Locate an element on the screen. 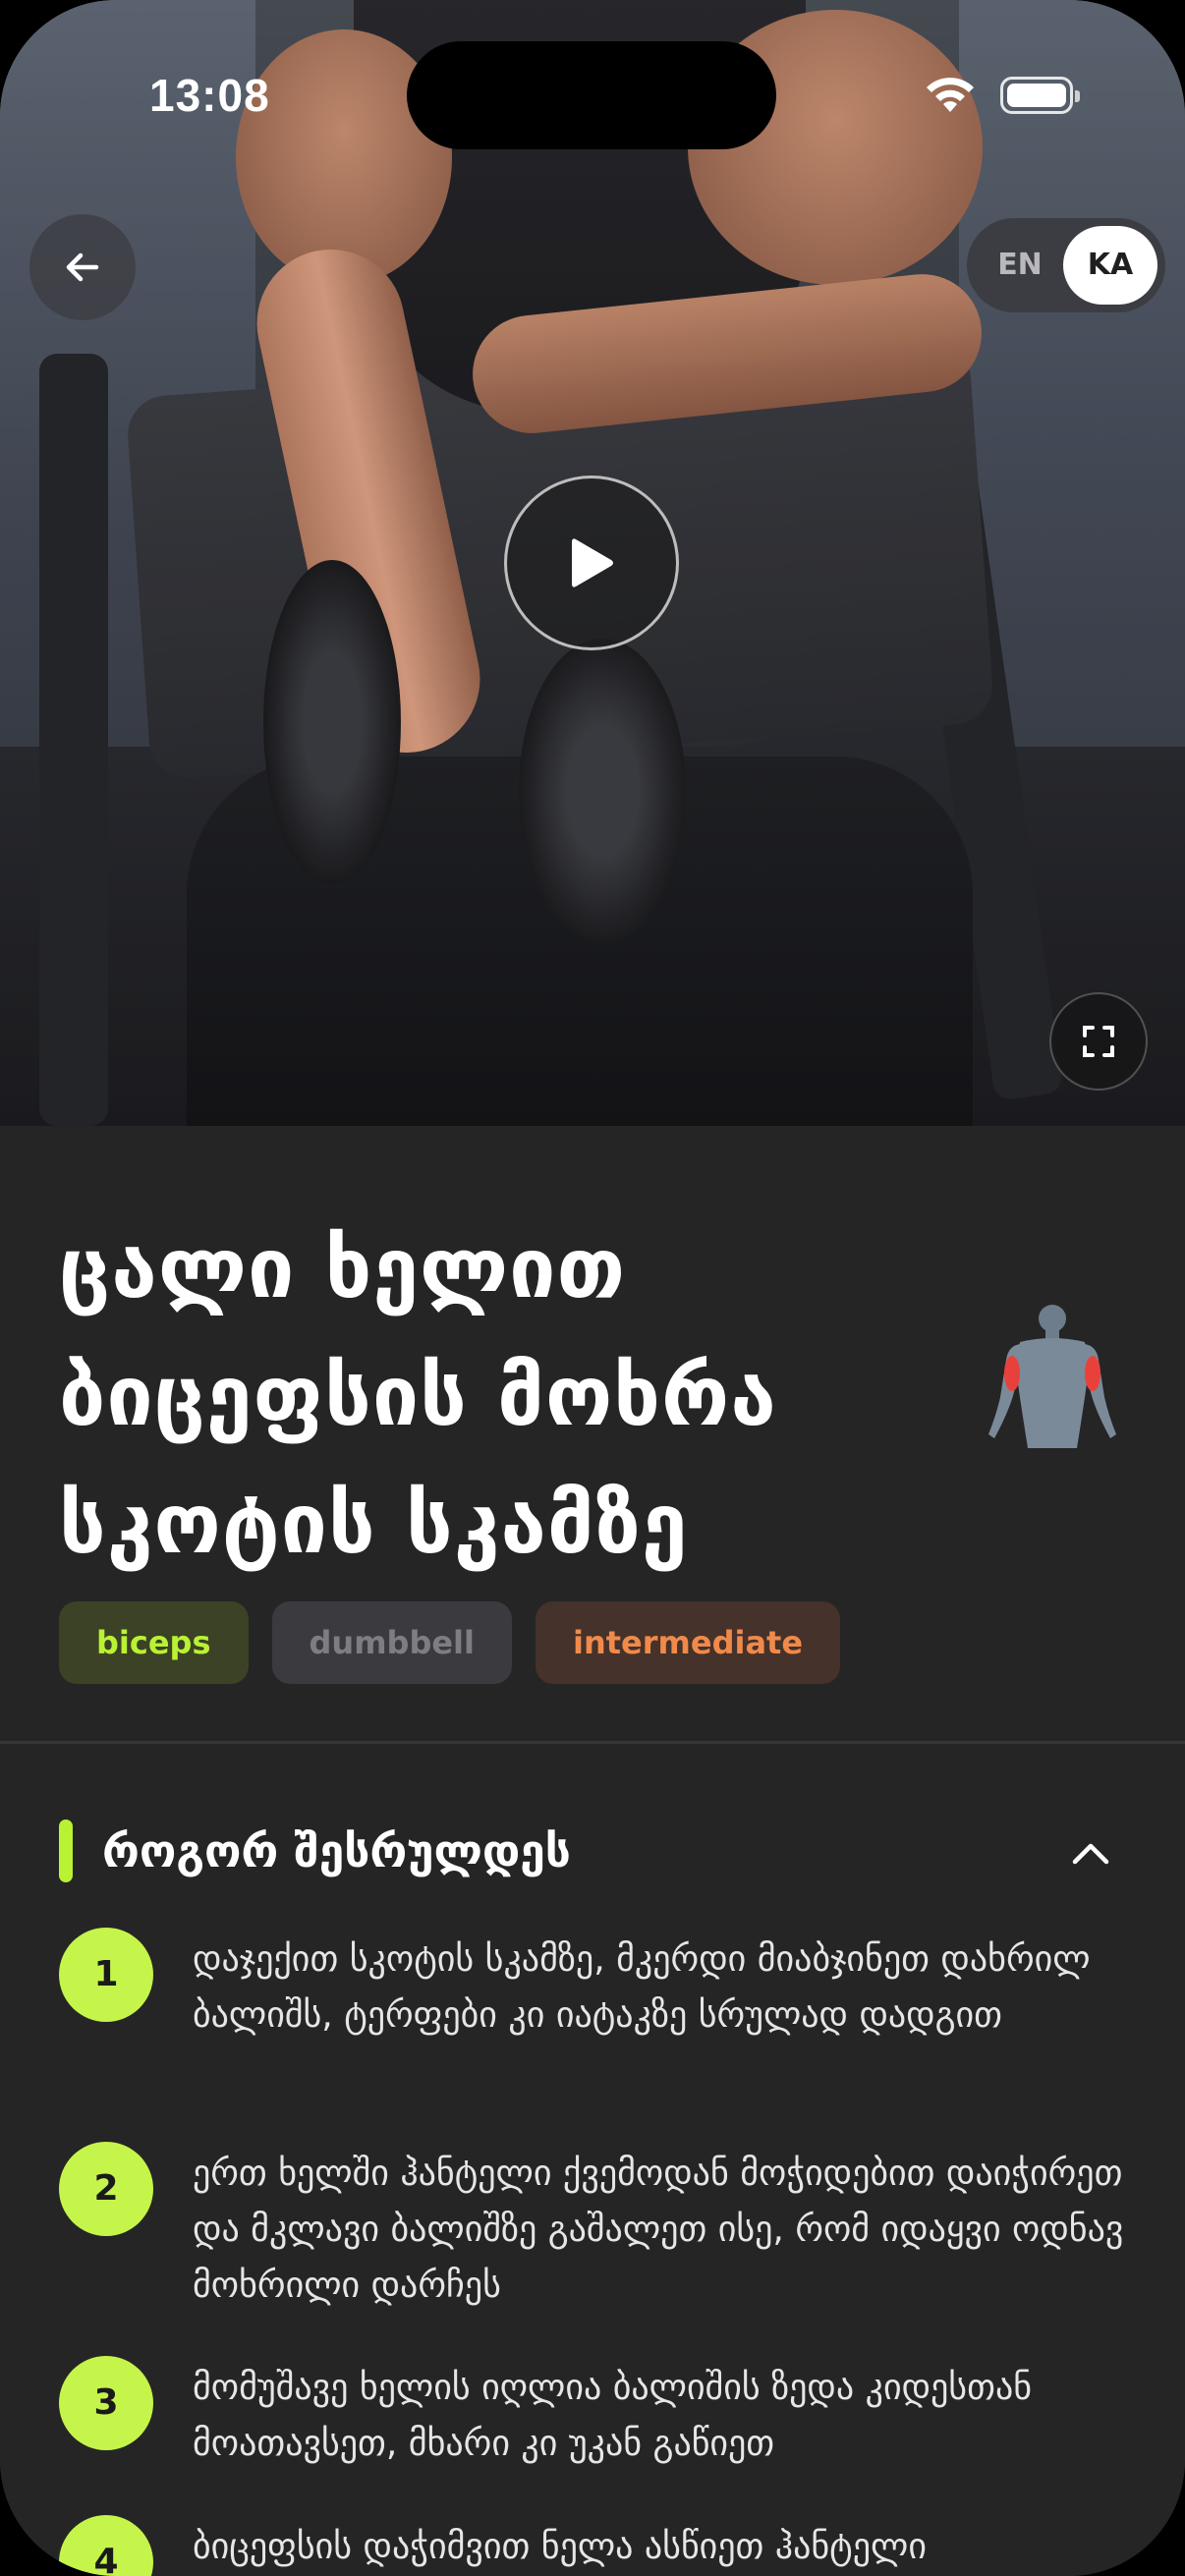 The image size is (1185, 2576). step-number: 4 is located at coordinates (106, 2545).